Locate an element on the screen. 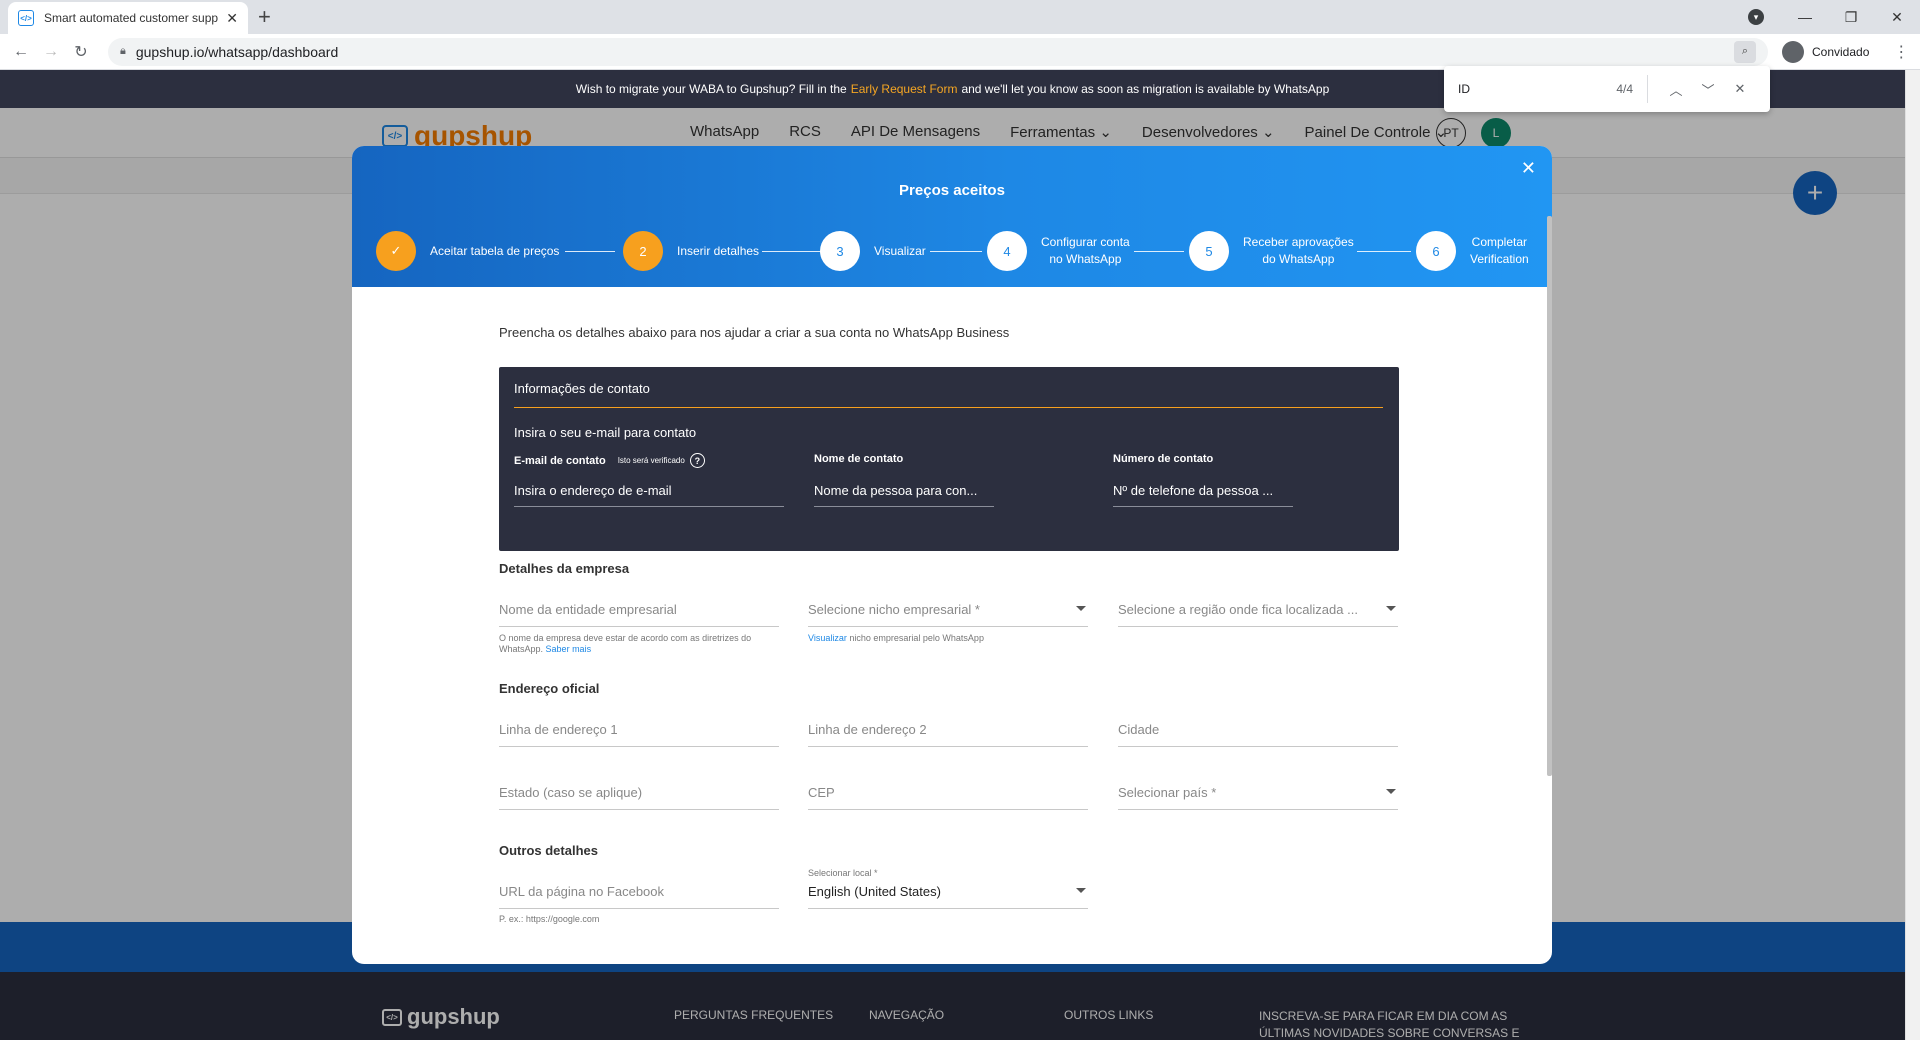 This screenshot has height=1040, width=1920. step-check-icon: ✓ is located at coordinates (396, 251).